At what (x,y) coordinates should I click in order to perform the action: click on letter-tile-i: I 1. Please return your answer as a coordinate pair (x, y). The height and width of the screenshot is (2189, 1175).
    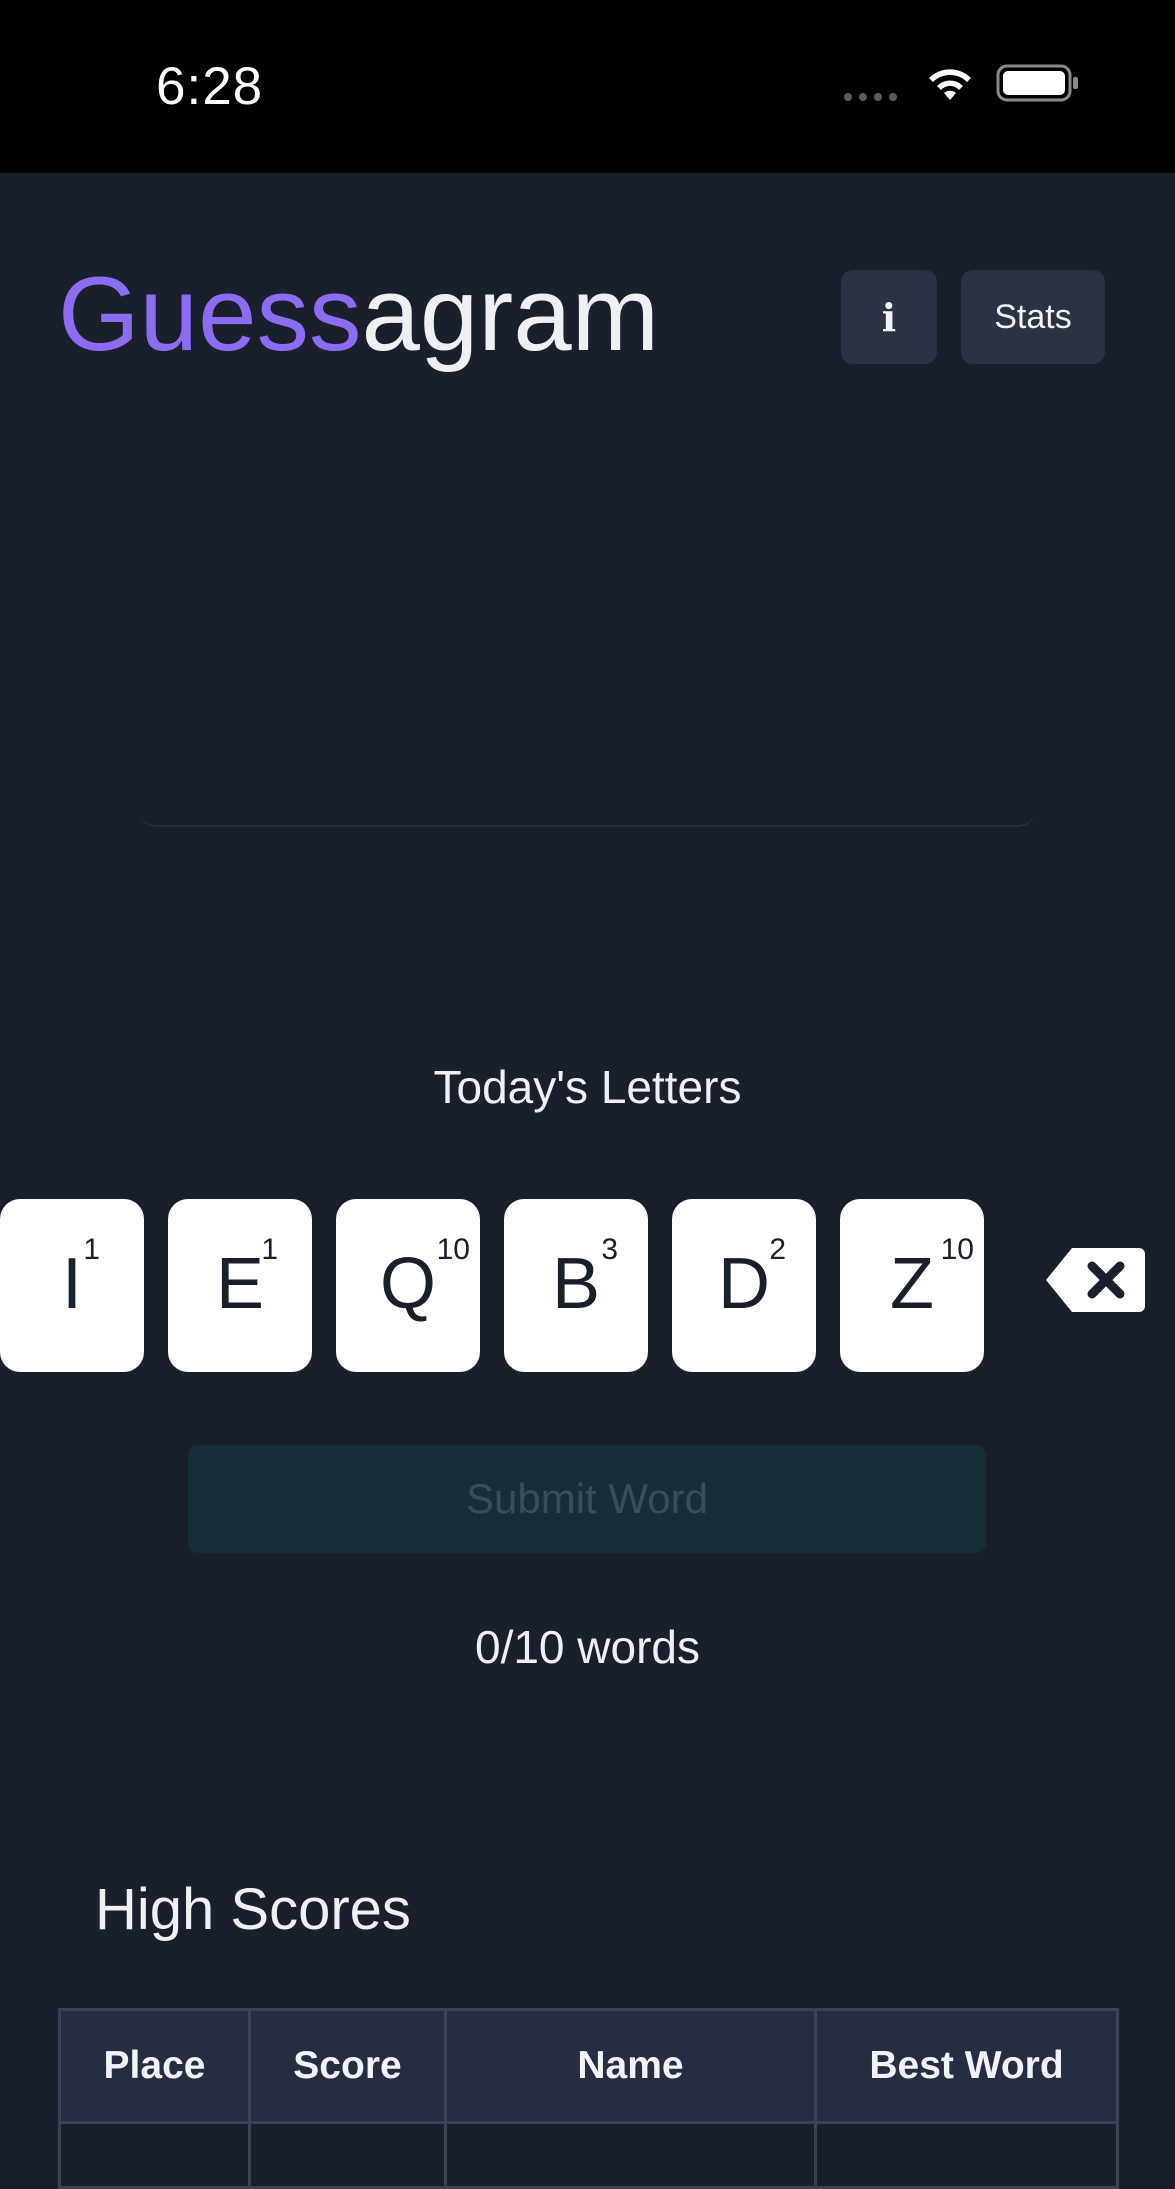
    Looking at the image, I should click on (72, 1285).